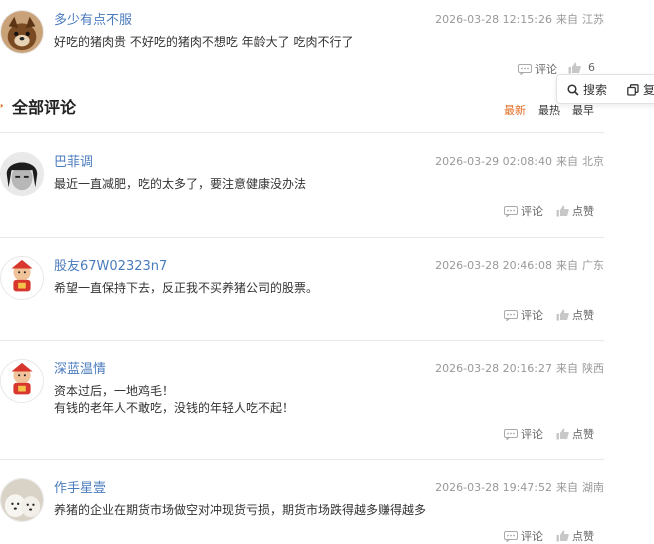 This screenshot has height=544, width=654. I want to click on comment-timestamp: 2026-03-29 02:08:40, so click(493, 161).